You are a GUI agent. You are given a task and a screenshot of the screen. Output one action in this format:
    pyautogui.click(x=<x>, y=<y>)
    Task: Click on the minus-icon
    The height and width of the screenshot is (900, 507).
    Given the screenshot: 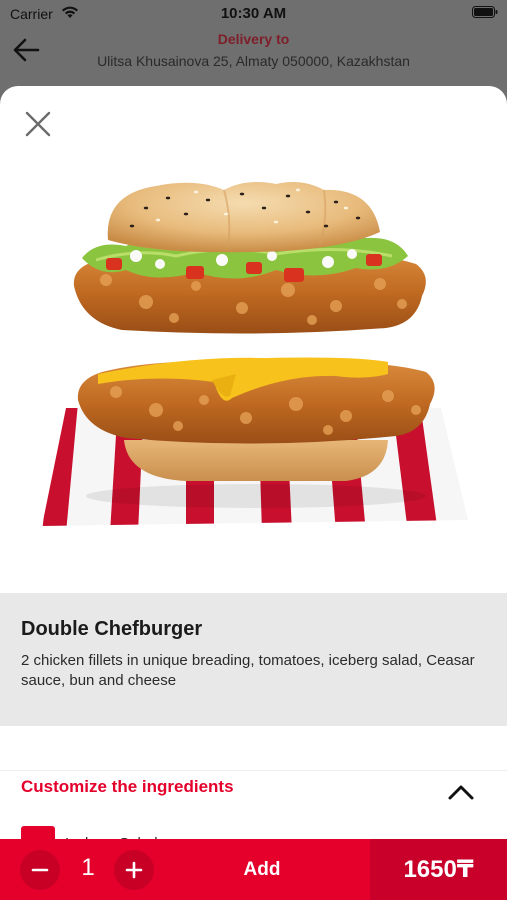 What is the action you would take?
    pyautogui.click(x=40, y=870)
    